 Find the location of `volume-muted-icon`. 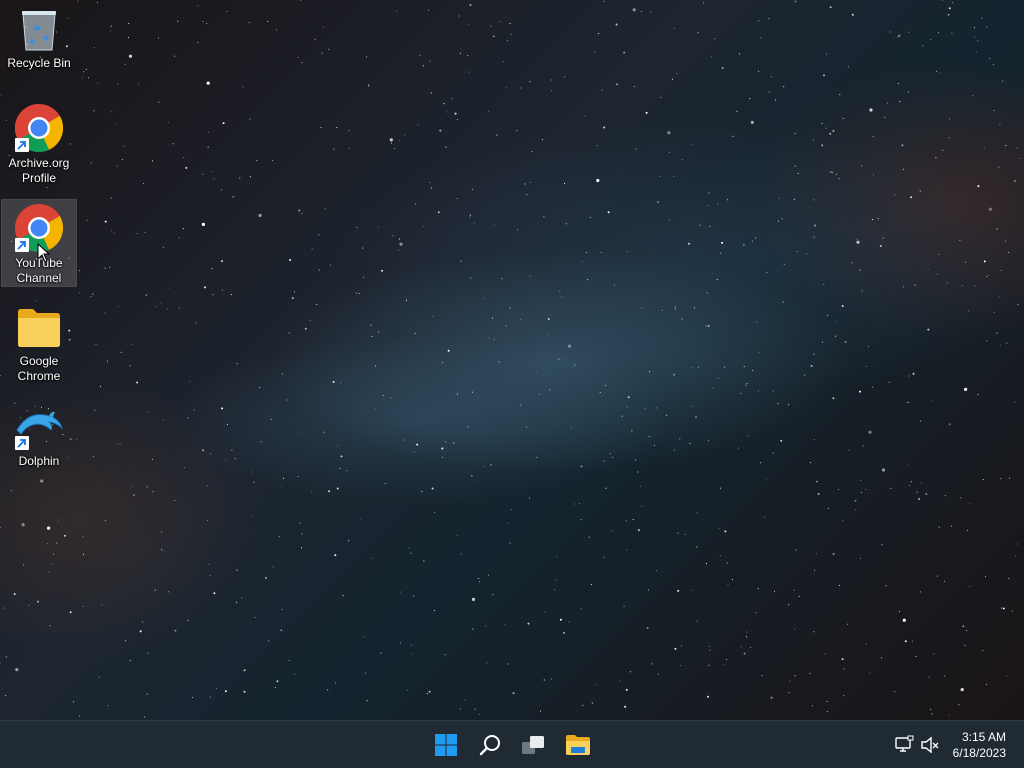

volume-muted-icon is located at coordinates (930, 745).